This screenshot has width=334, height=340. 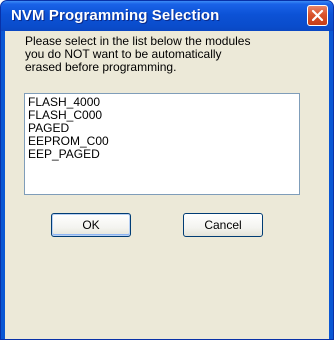 I want to click on cancel-button: Cancel, so click(x=223, y=225).